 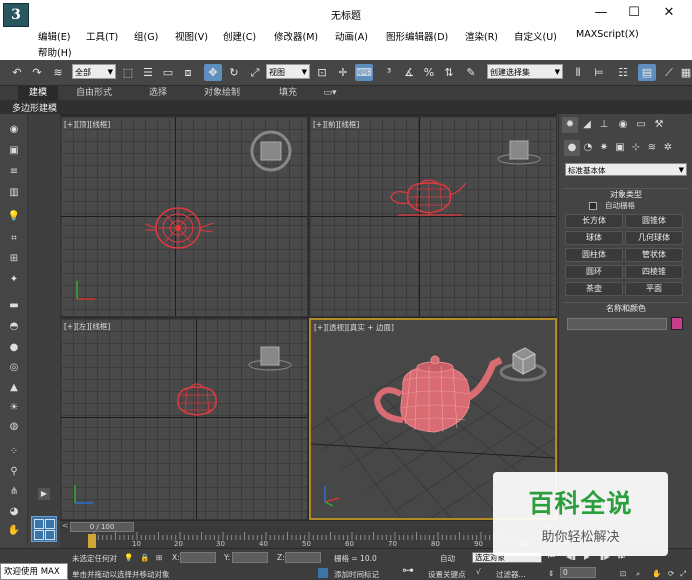 I want to click on menu-tools: 工具(T), so click(x=102, y=36).